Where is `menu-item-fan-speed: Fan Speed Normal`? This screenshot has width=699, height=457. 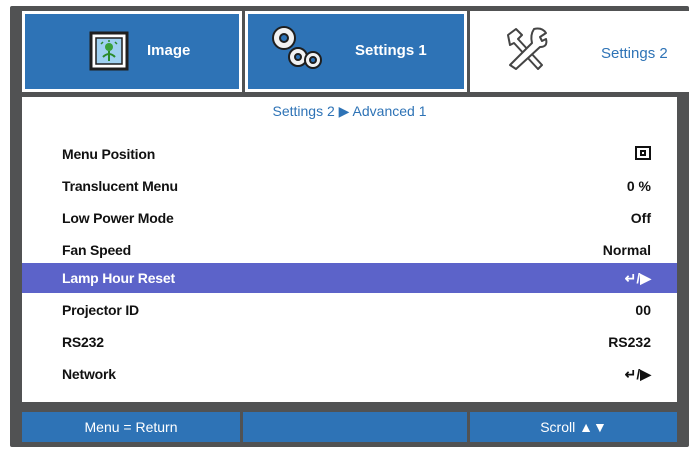 menu-item-fan-speed: Fan Speed Normal is located at coordinates (349, 250).